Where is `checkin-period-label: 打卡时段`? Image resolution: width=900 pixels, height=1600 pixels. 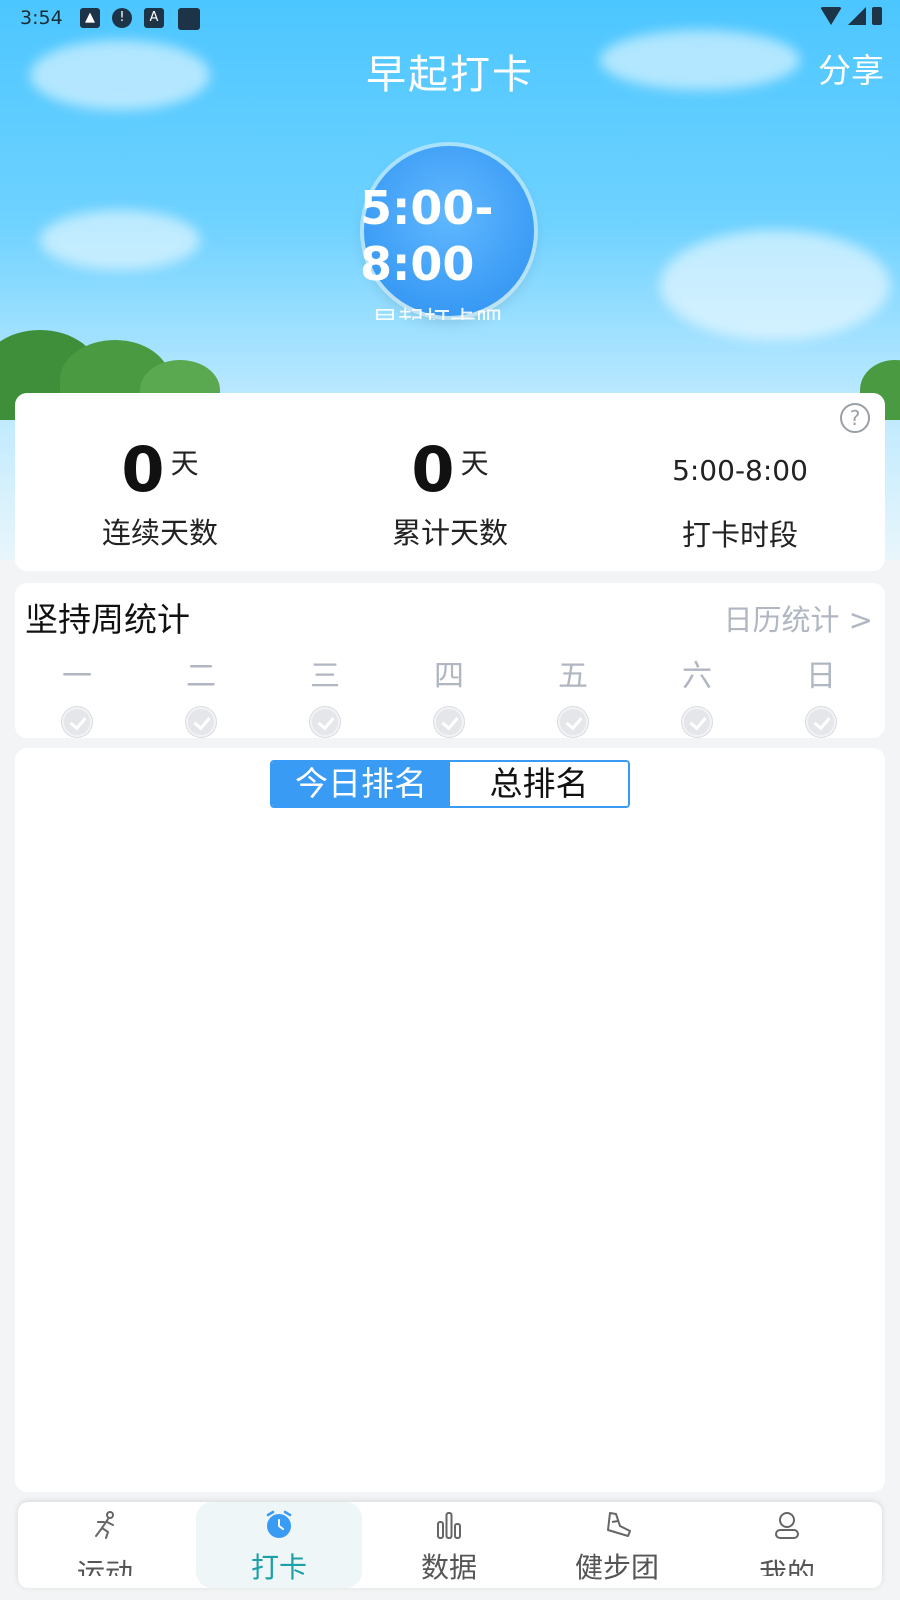 checkin-period-label: 打卡时段 is located at coordinates (739, 535).